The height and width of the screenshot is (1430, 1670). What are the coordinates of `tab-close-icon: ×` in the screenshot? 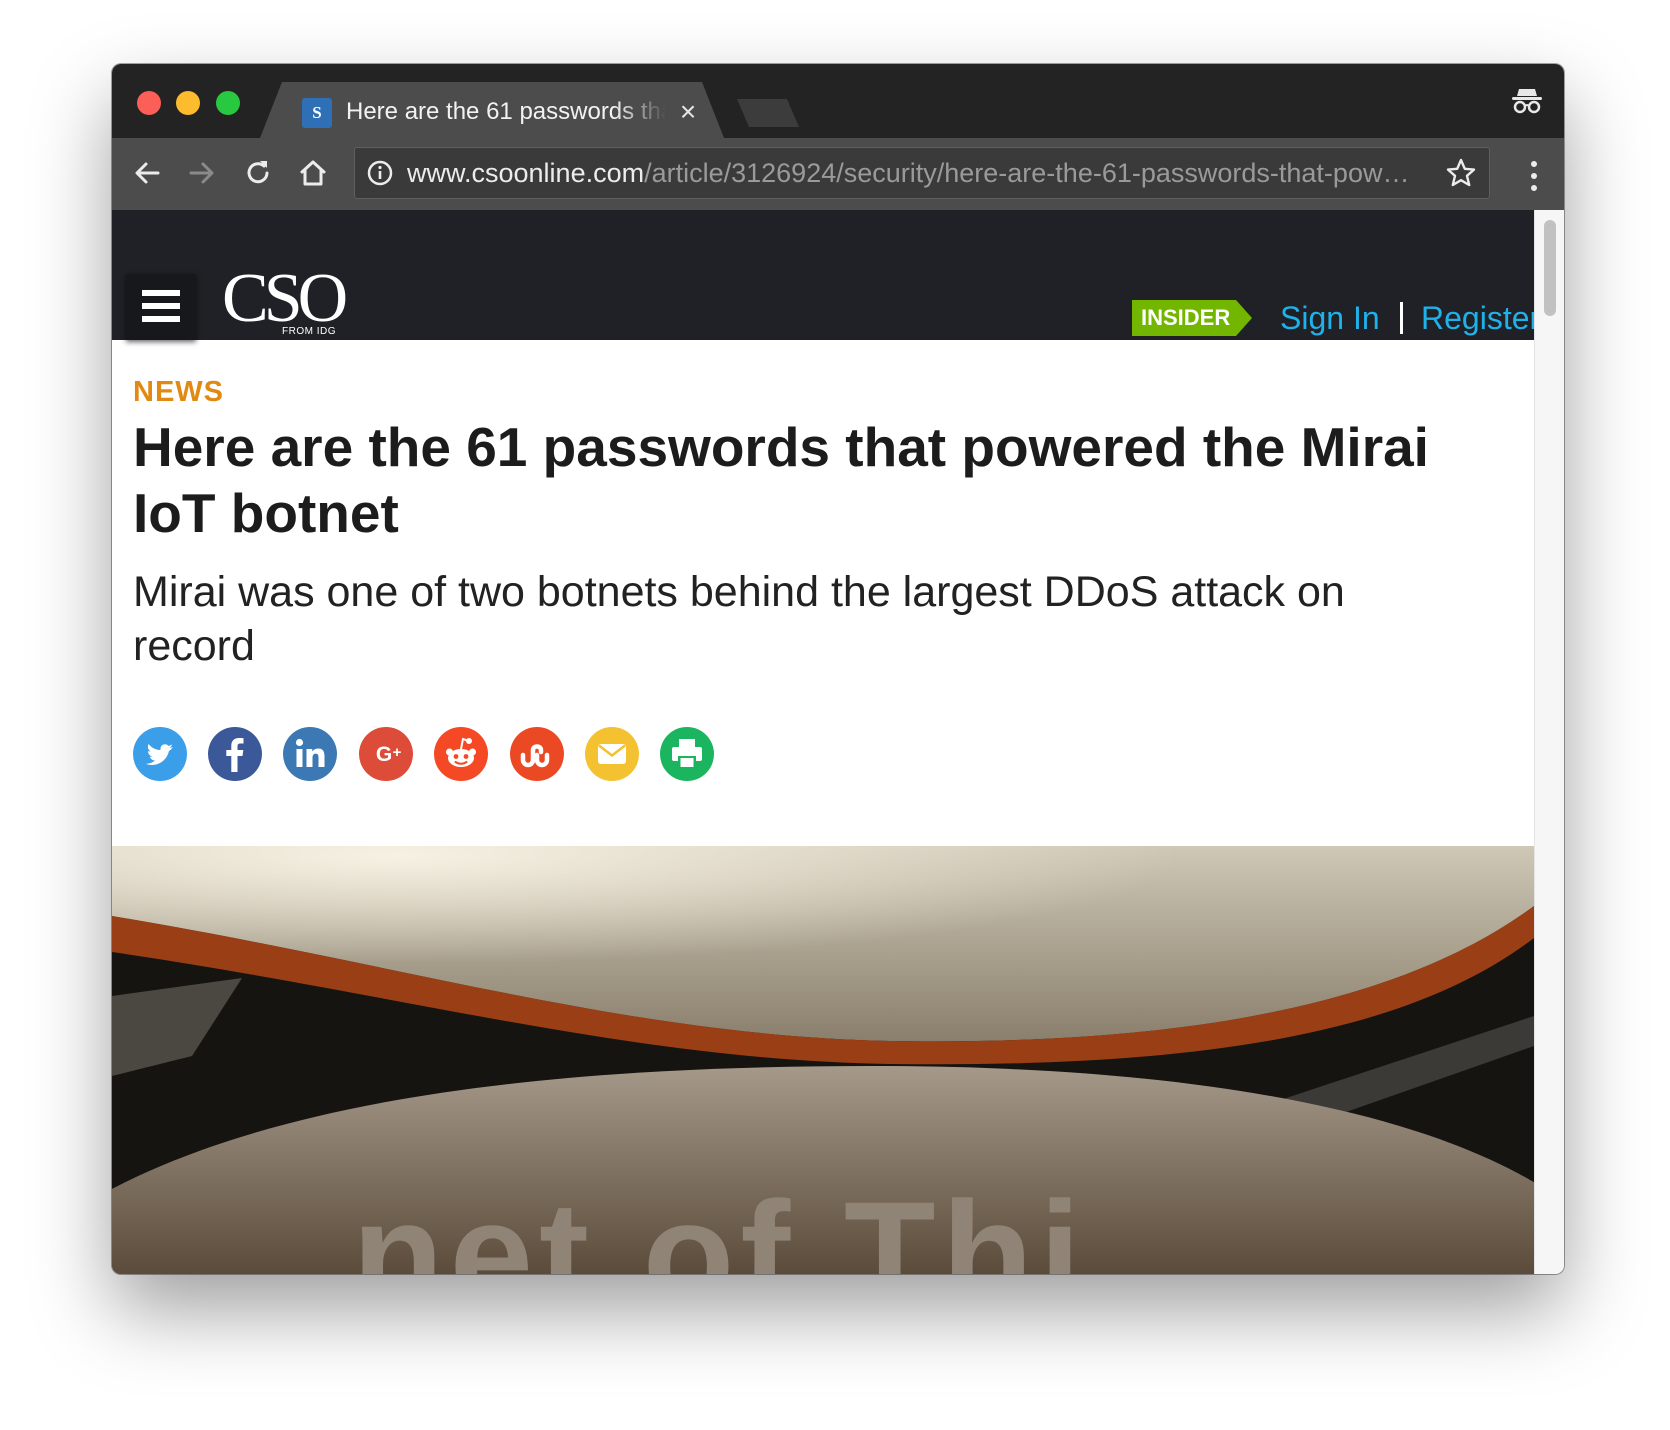 It's located at (688, 112).